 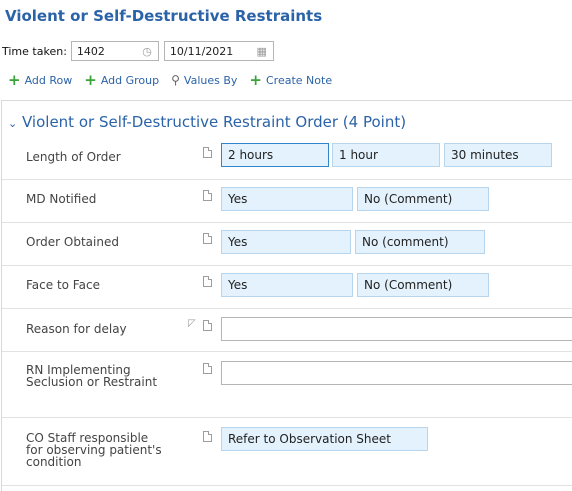 What do you see at coordinates (73, 157) in the screenshot?
I see `row-label: Length of Order` at bounding box center [73, 157].